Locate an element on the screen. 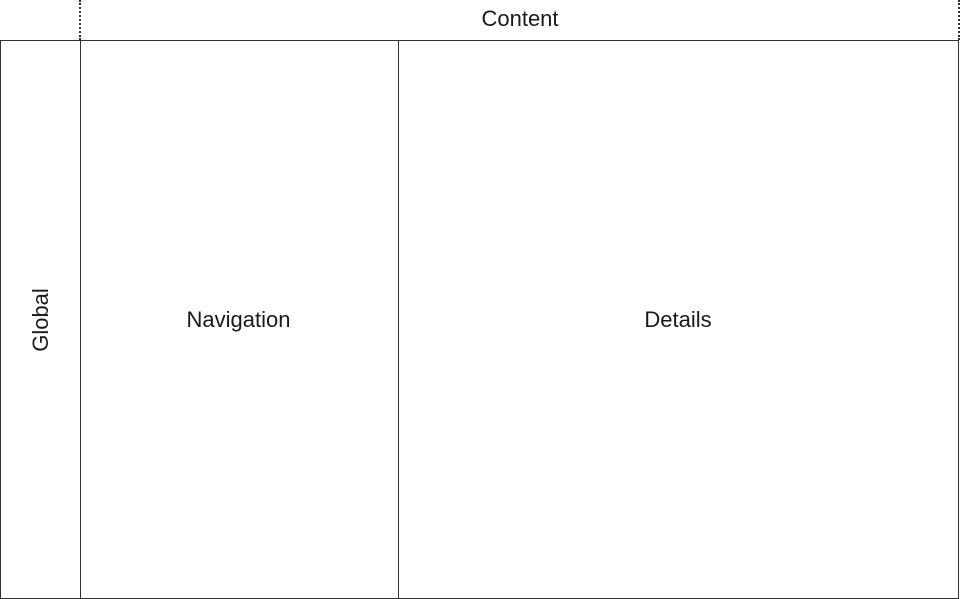 The image size is (960, 599). content-label: Content is located at coordinates (520, 18).